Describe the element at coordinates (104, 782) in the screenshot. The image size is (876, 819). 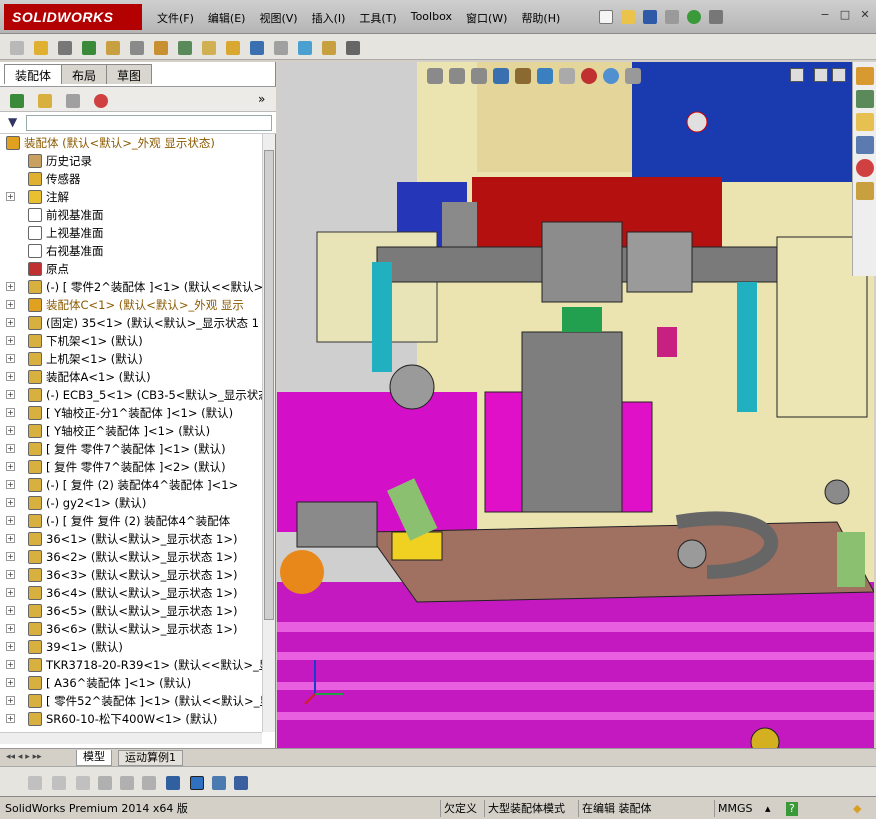
I see `view-list-icon` at that location.